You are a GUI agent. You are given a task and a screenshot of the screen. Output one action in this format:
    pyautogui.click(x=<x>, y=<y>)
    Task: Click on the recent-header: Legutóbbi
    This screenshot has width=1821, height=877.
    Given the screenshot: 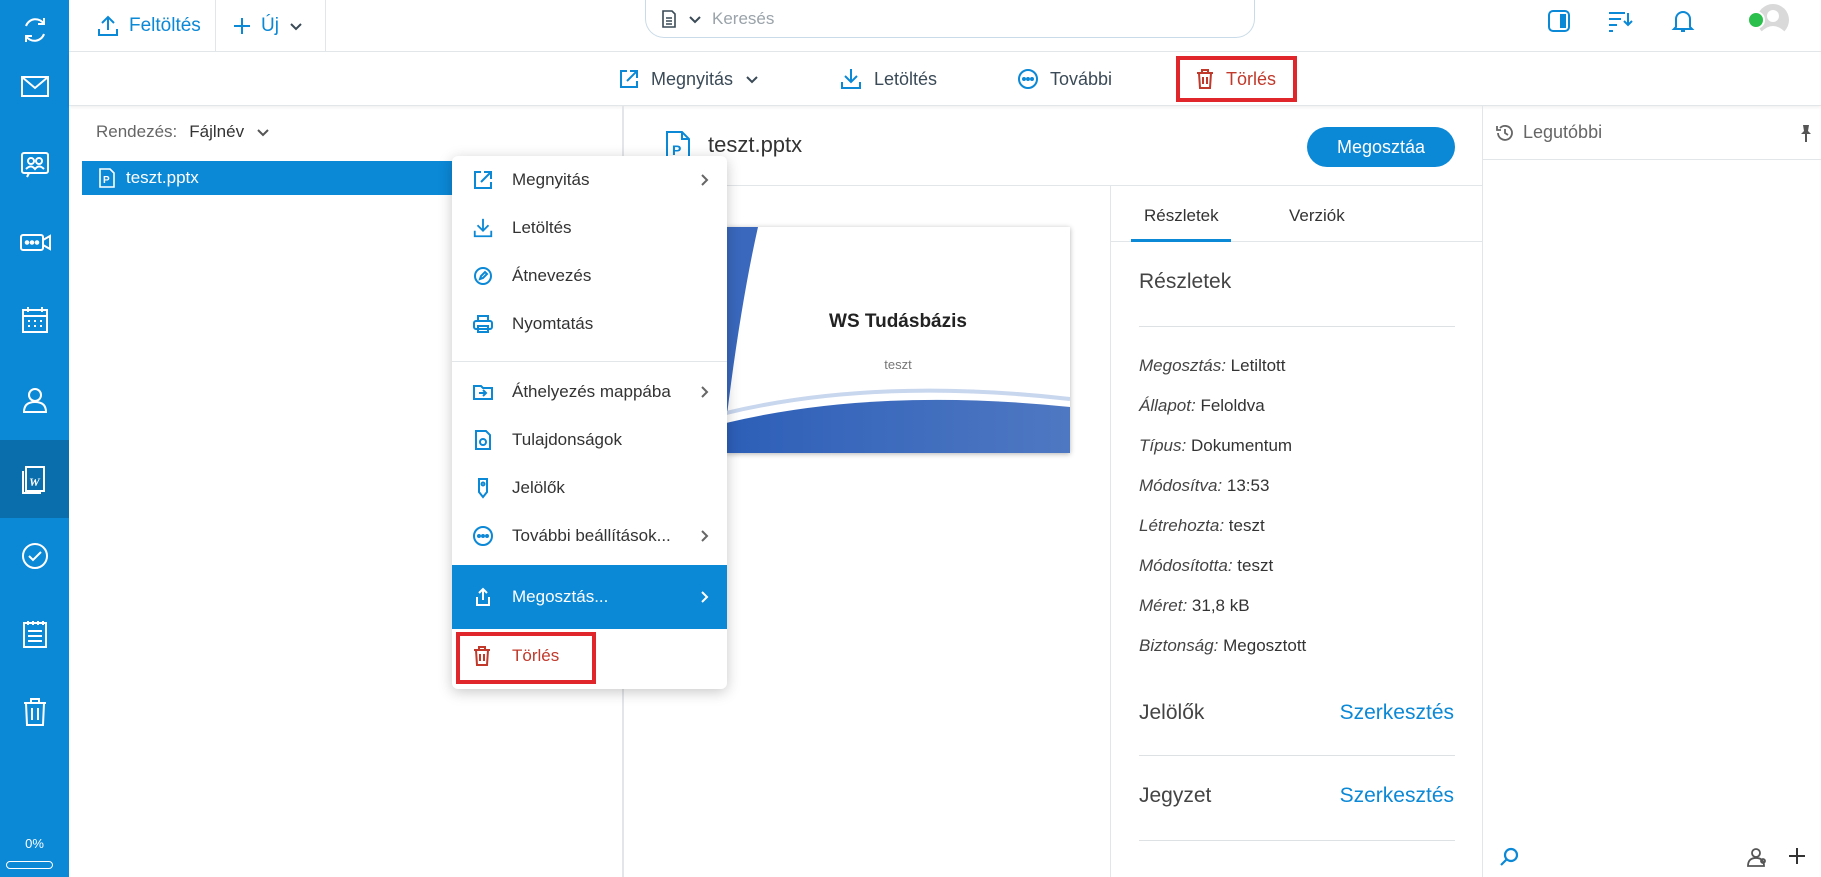 What is the action you would take?
    pyautogui.click(x=1652, y=133)
    